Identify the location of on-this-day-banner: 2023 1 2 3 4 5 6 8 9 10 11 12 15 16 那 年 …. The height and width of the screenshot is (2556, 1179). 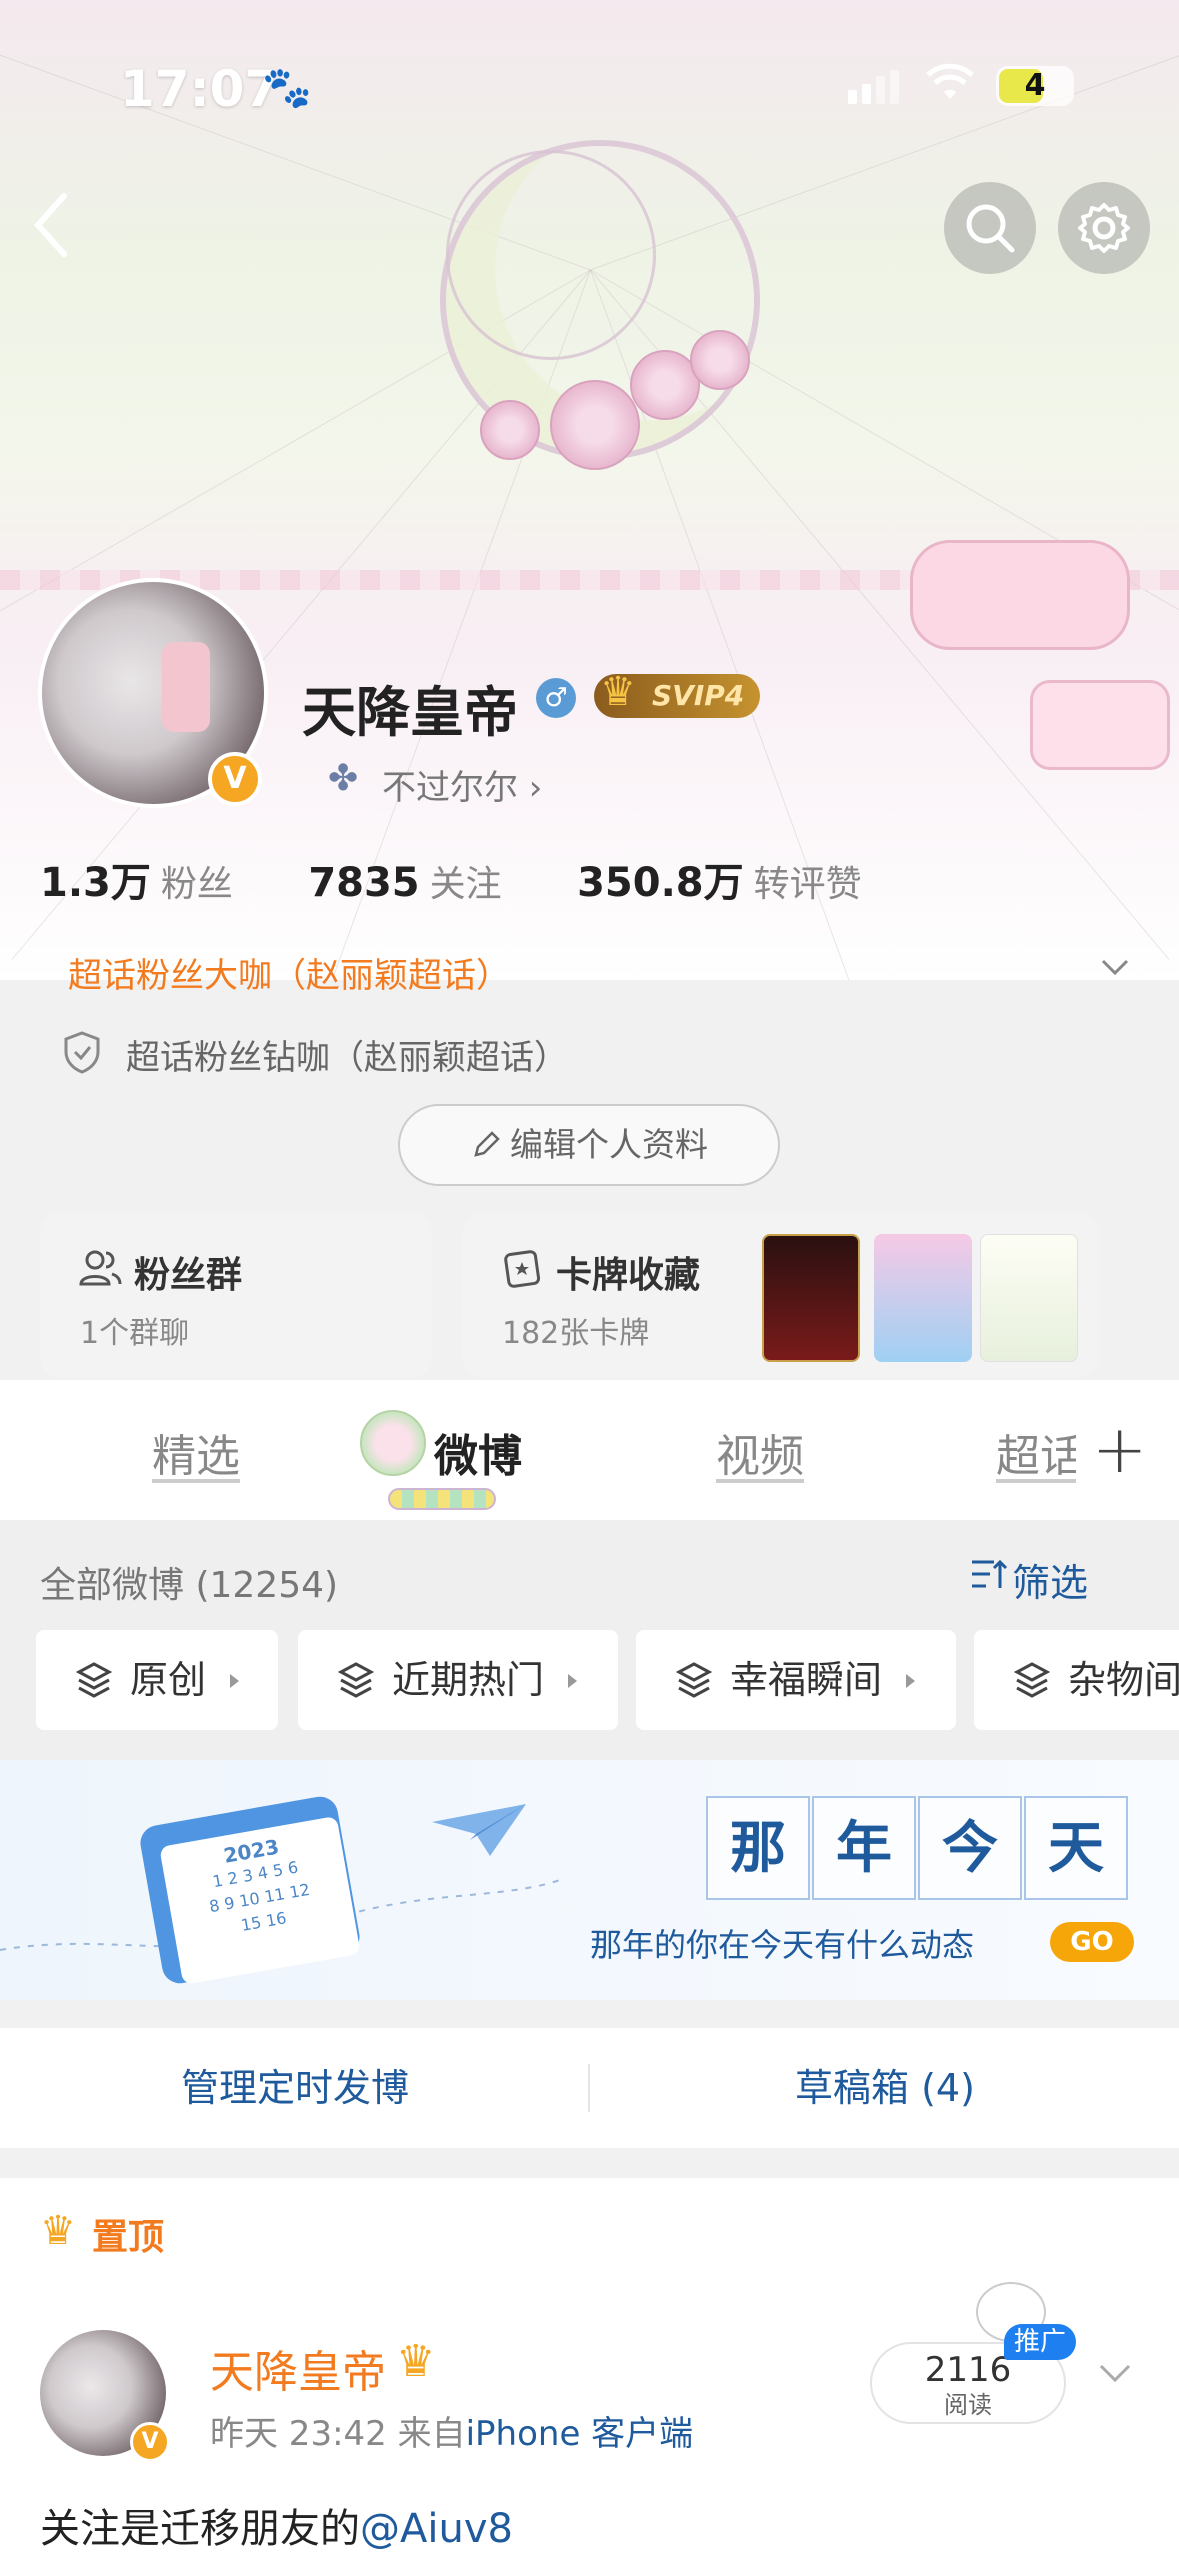
(589, 1880).